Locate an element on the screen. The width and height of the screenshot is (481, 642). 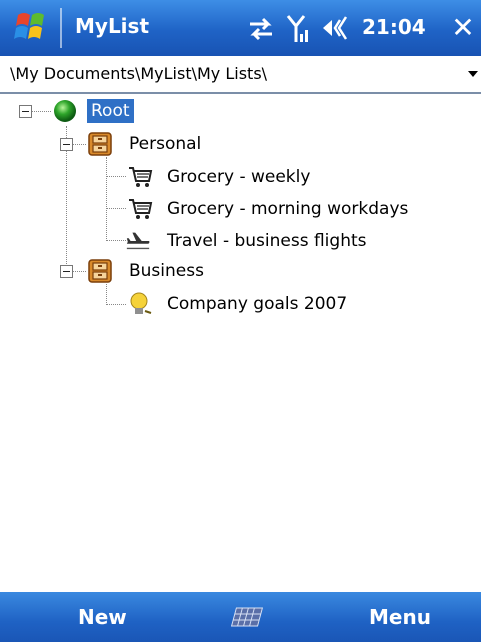
chevron-down-icon is located at coordinates (473, 74).